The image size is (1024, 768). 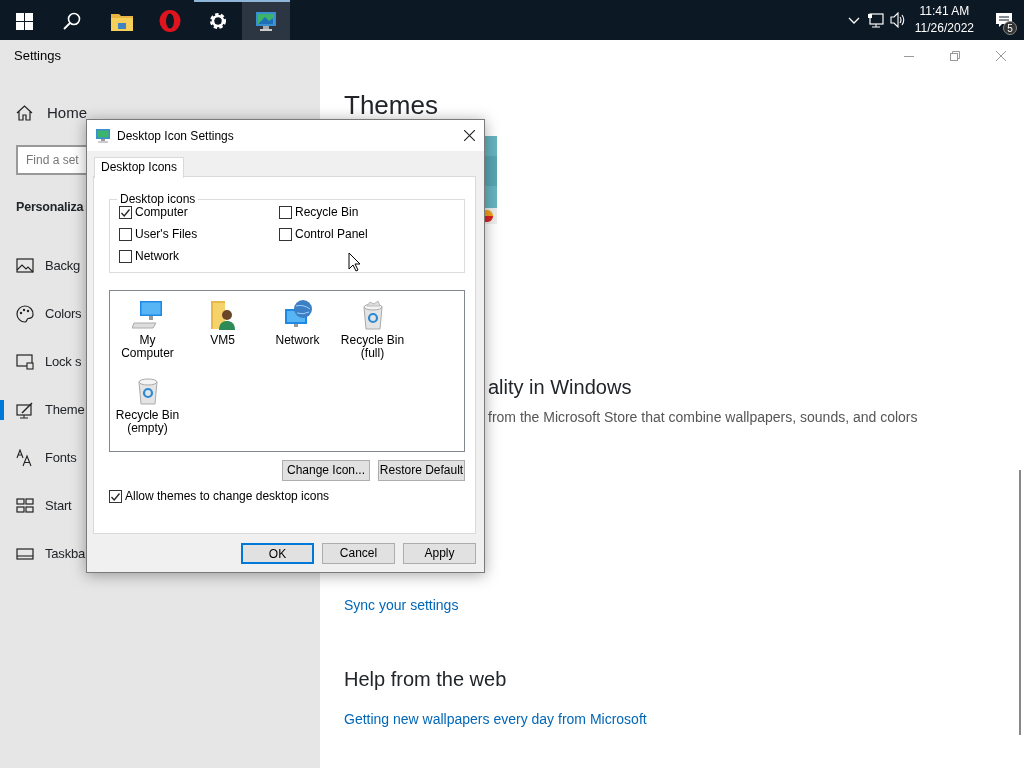 I want to click on nav-item: Theme, so click(x=65, y=410).